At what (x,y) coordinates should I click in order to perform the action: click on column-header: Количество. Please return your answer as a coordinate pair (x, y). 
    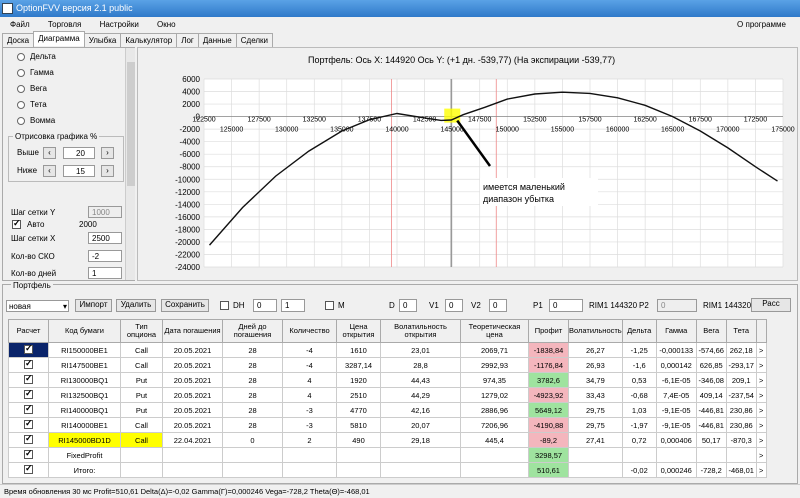
    Looking at the image, I should click on (309, 331).